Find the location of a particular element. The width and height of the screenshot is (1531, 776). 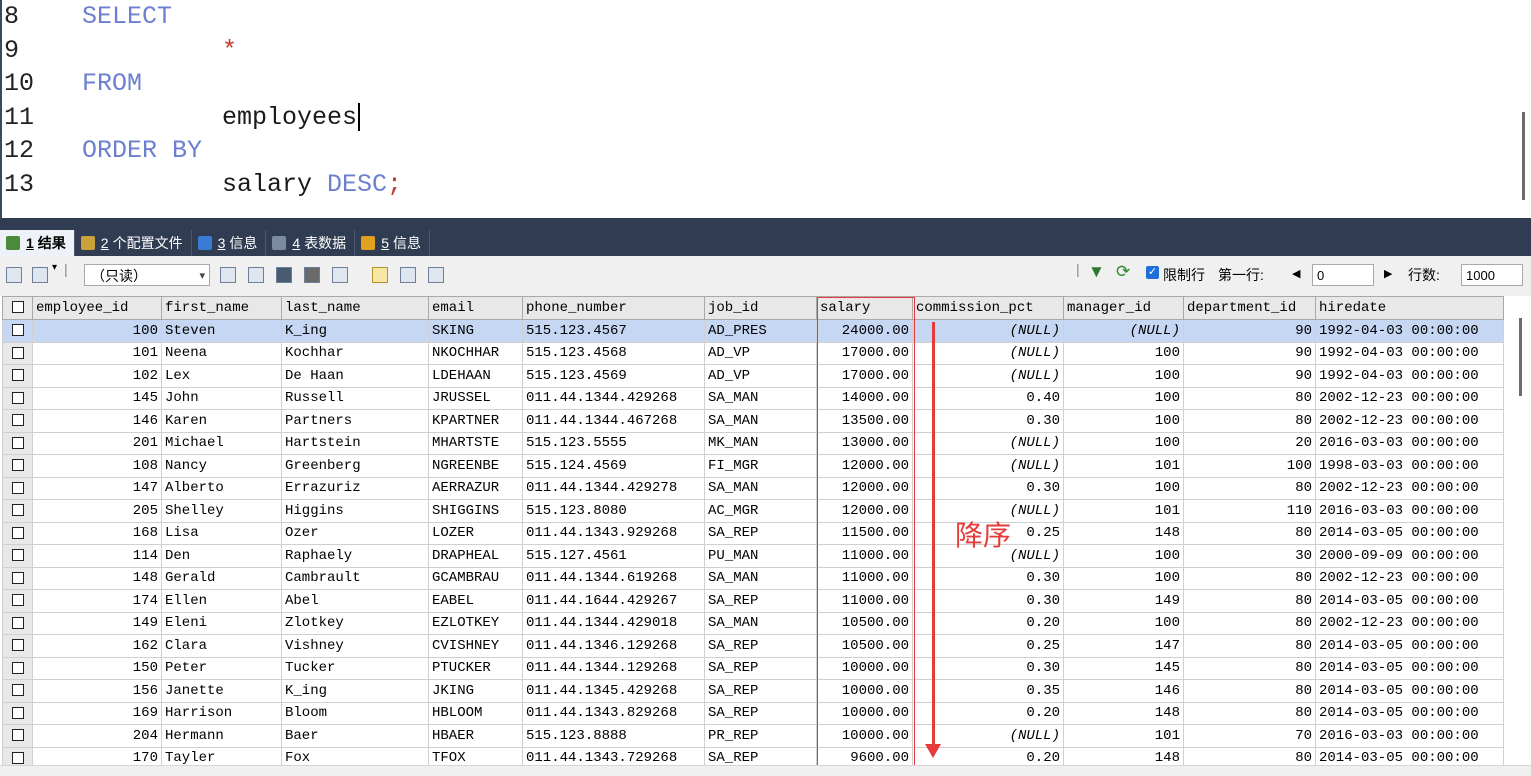

dropdown-arrow-icon: ▾ is located at coordinates (54, 267).